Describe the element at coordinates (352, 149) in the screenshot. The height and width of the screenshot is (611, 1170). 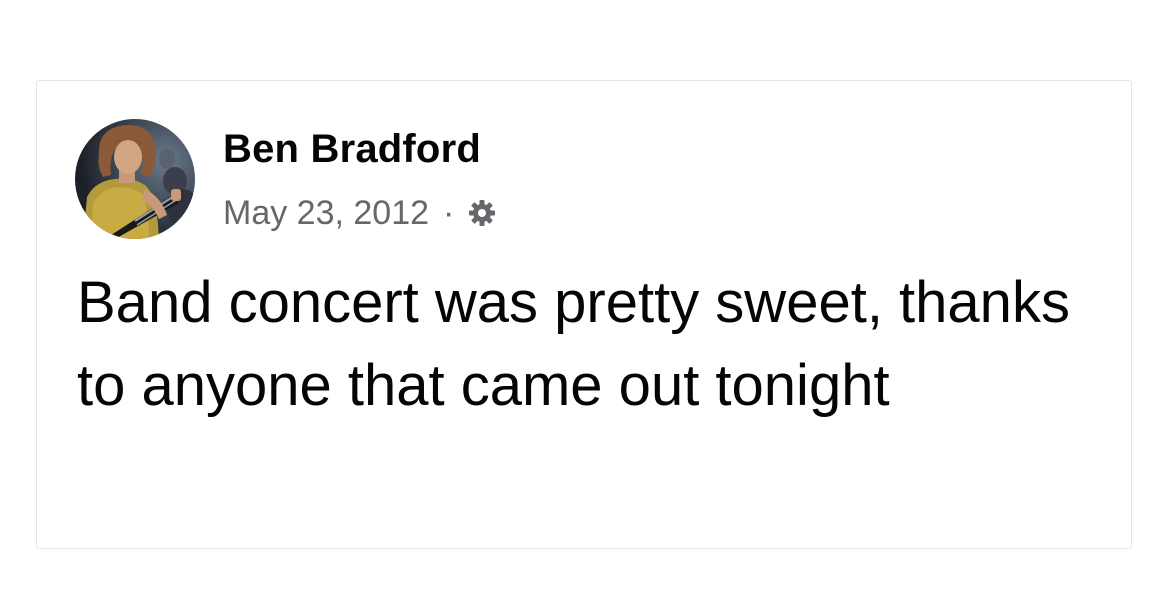
I see `author-name: Ben Bradford` at that location.